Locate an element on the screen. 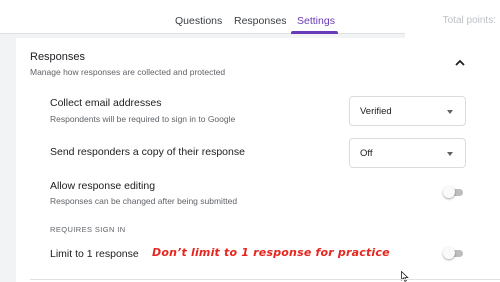  allow-editing-toggle is located at coordinates (454, 192).